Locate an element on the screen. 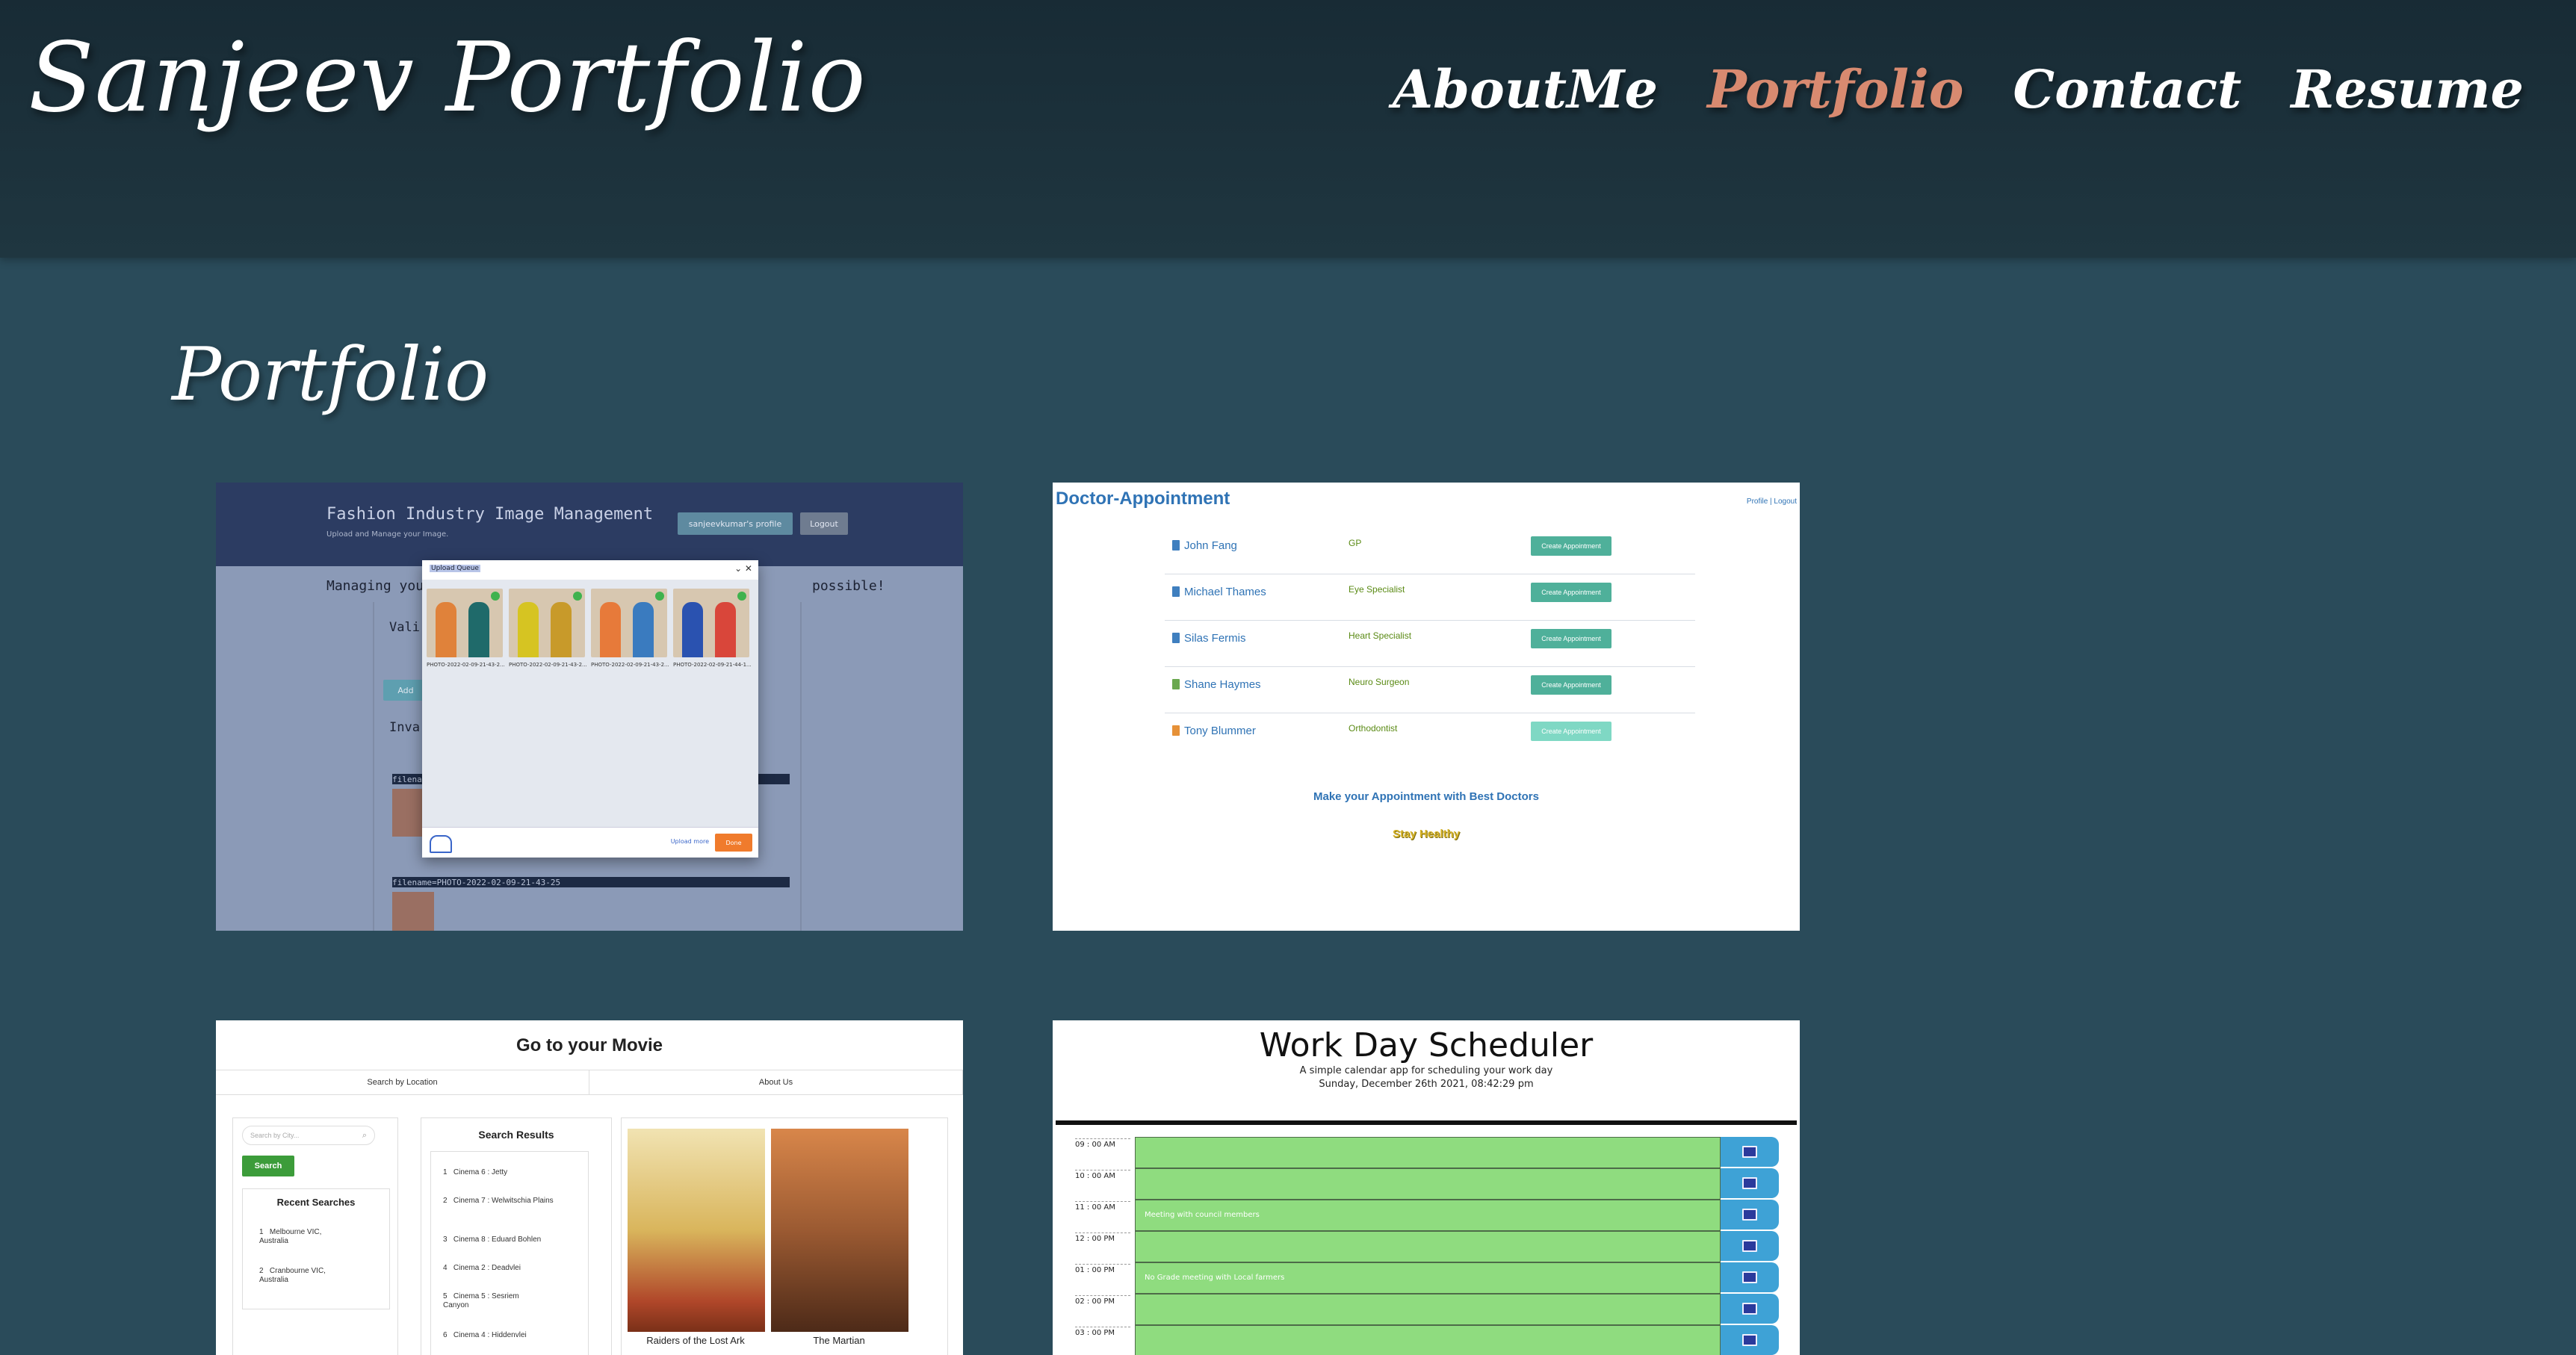  doctor-profile-logout-links: Profile | Logout is located at coordinates (1772, 502).